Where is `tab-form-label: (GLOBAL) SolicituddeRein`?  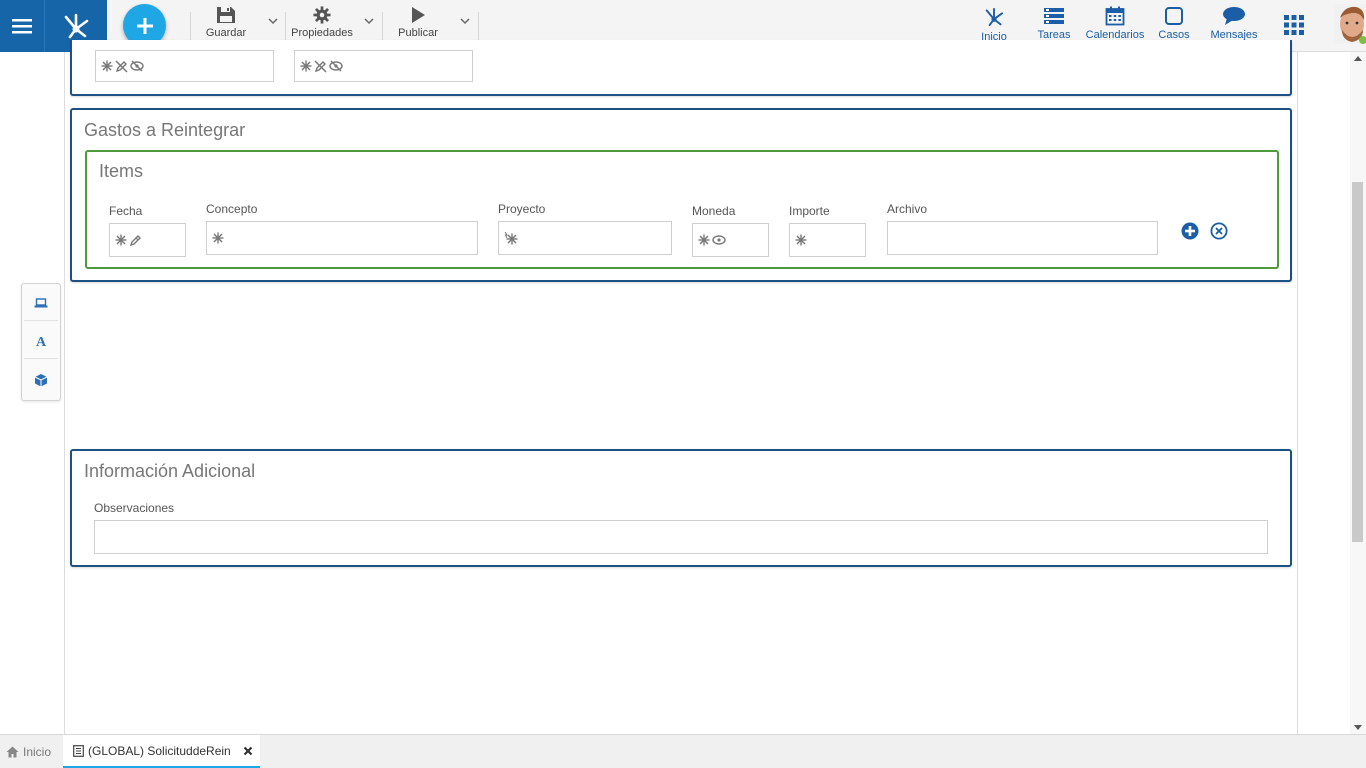
tab-form-label: (GLOBAL) SolicituddeRein is located at coordinates (159, 750).